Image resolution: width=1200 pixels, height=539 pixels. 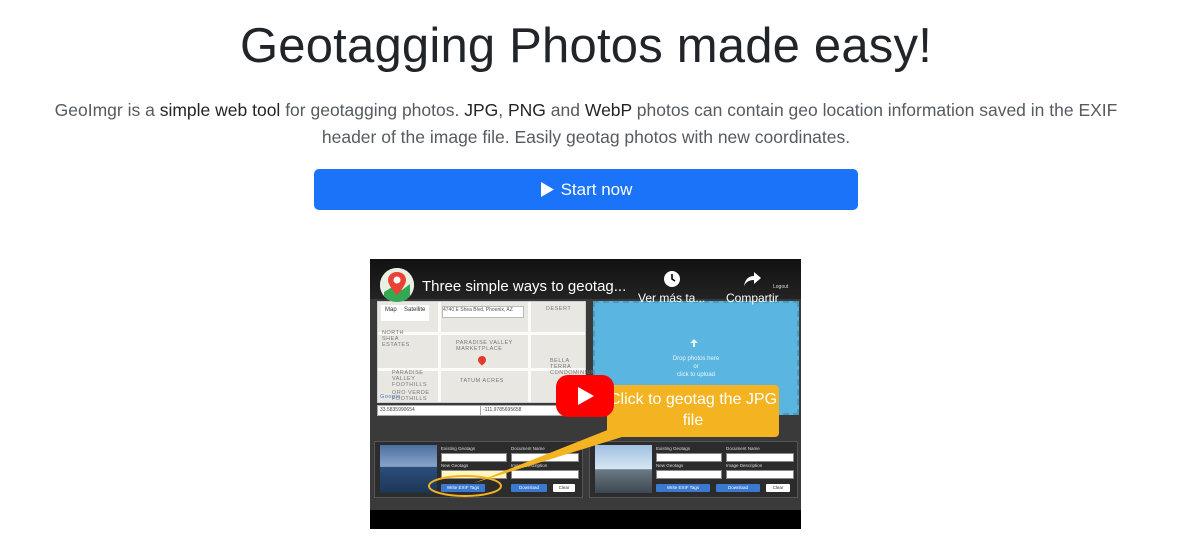 I want to click on lead-text-3: ,, so click(x=503, y=110).